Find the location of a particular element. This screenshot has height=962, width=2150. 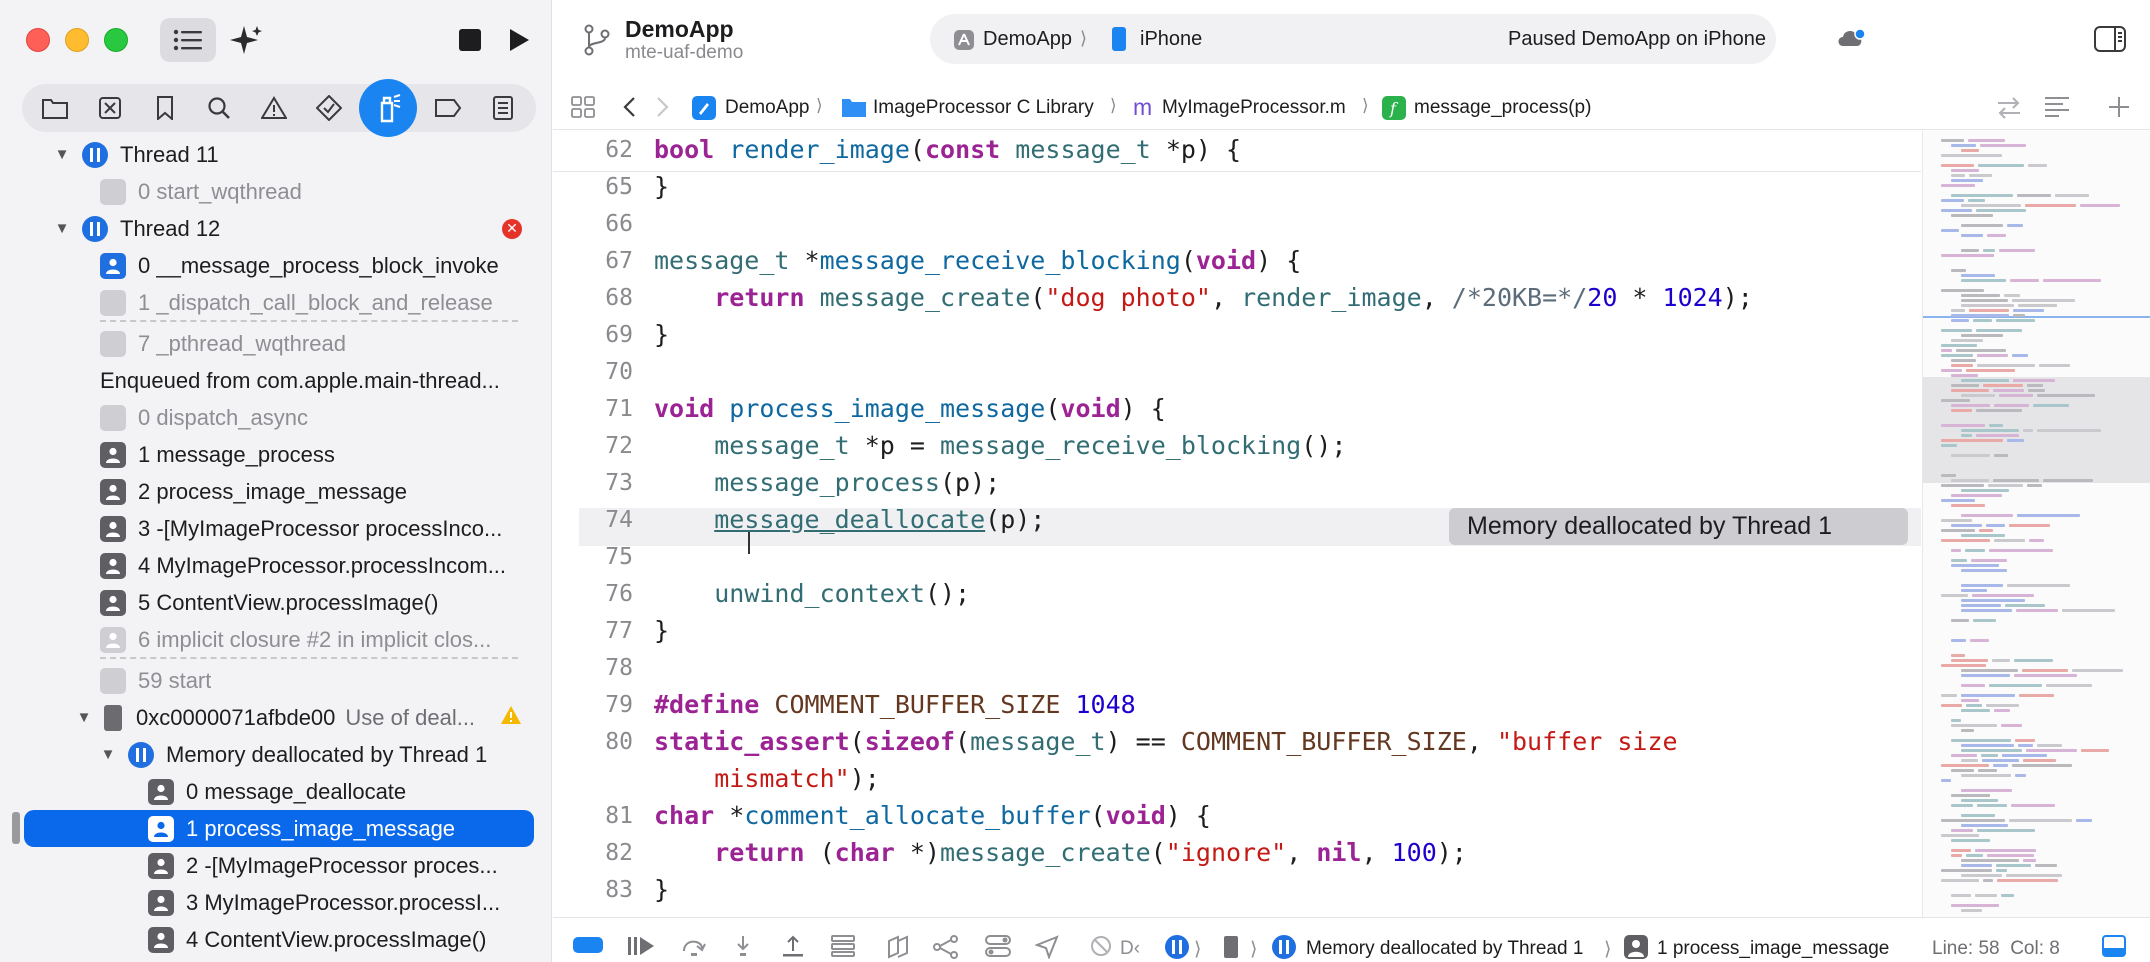

view-hierarchy-icon is located at coordinates (843, 948).